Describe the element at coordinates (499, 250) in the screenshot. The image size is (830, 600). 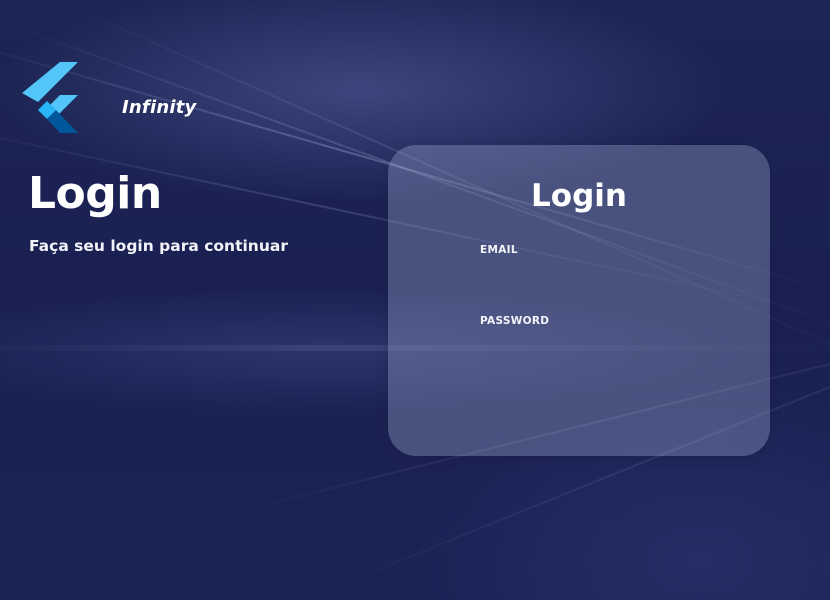
I see `email-label: EMAIL` at that location.